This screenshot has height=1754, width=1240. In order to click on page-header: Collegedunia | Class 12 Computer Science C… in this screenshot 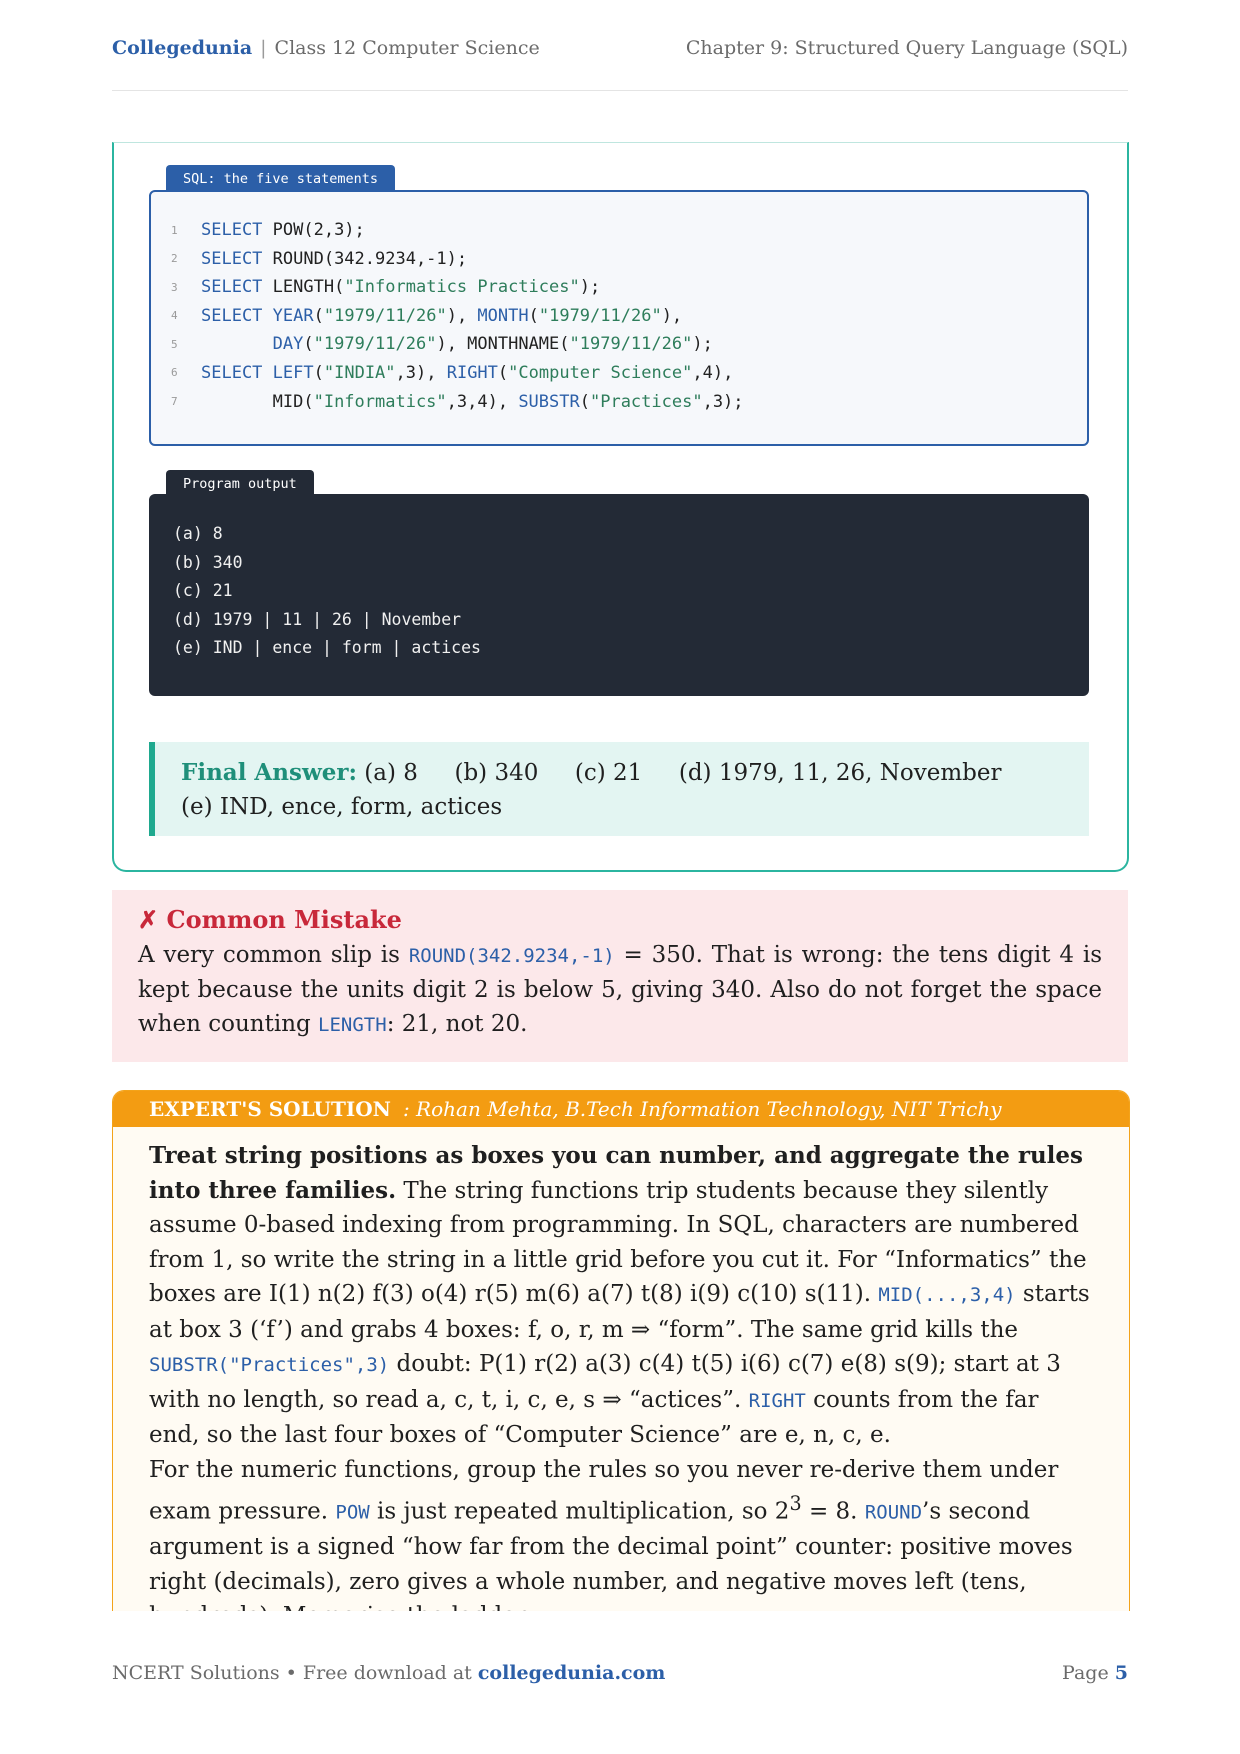, I will do `click(620, 62)`.